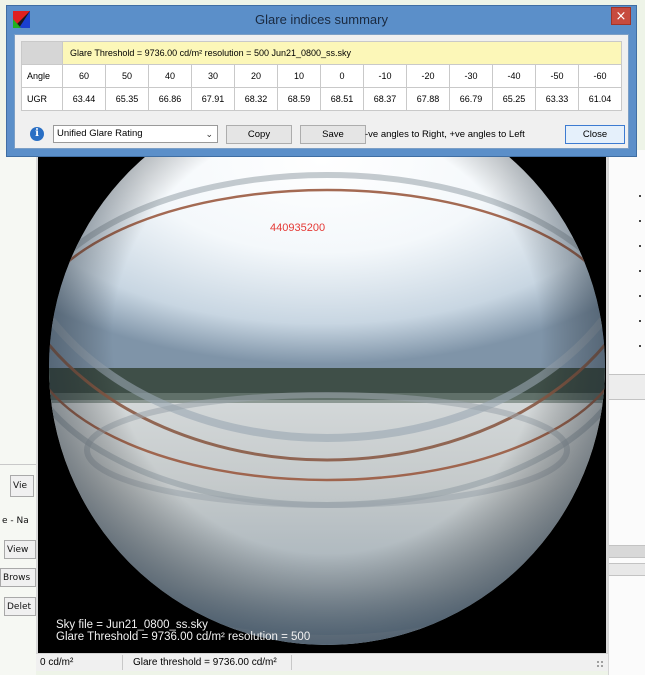 This screenshot has width=645, height=675. I want to click on ugr-cell: 68.32, so click(256, 99).